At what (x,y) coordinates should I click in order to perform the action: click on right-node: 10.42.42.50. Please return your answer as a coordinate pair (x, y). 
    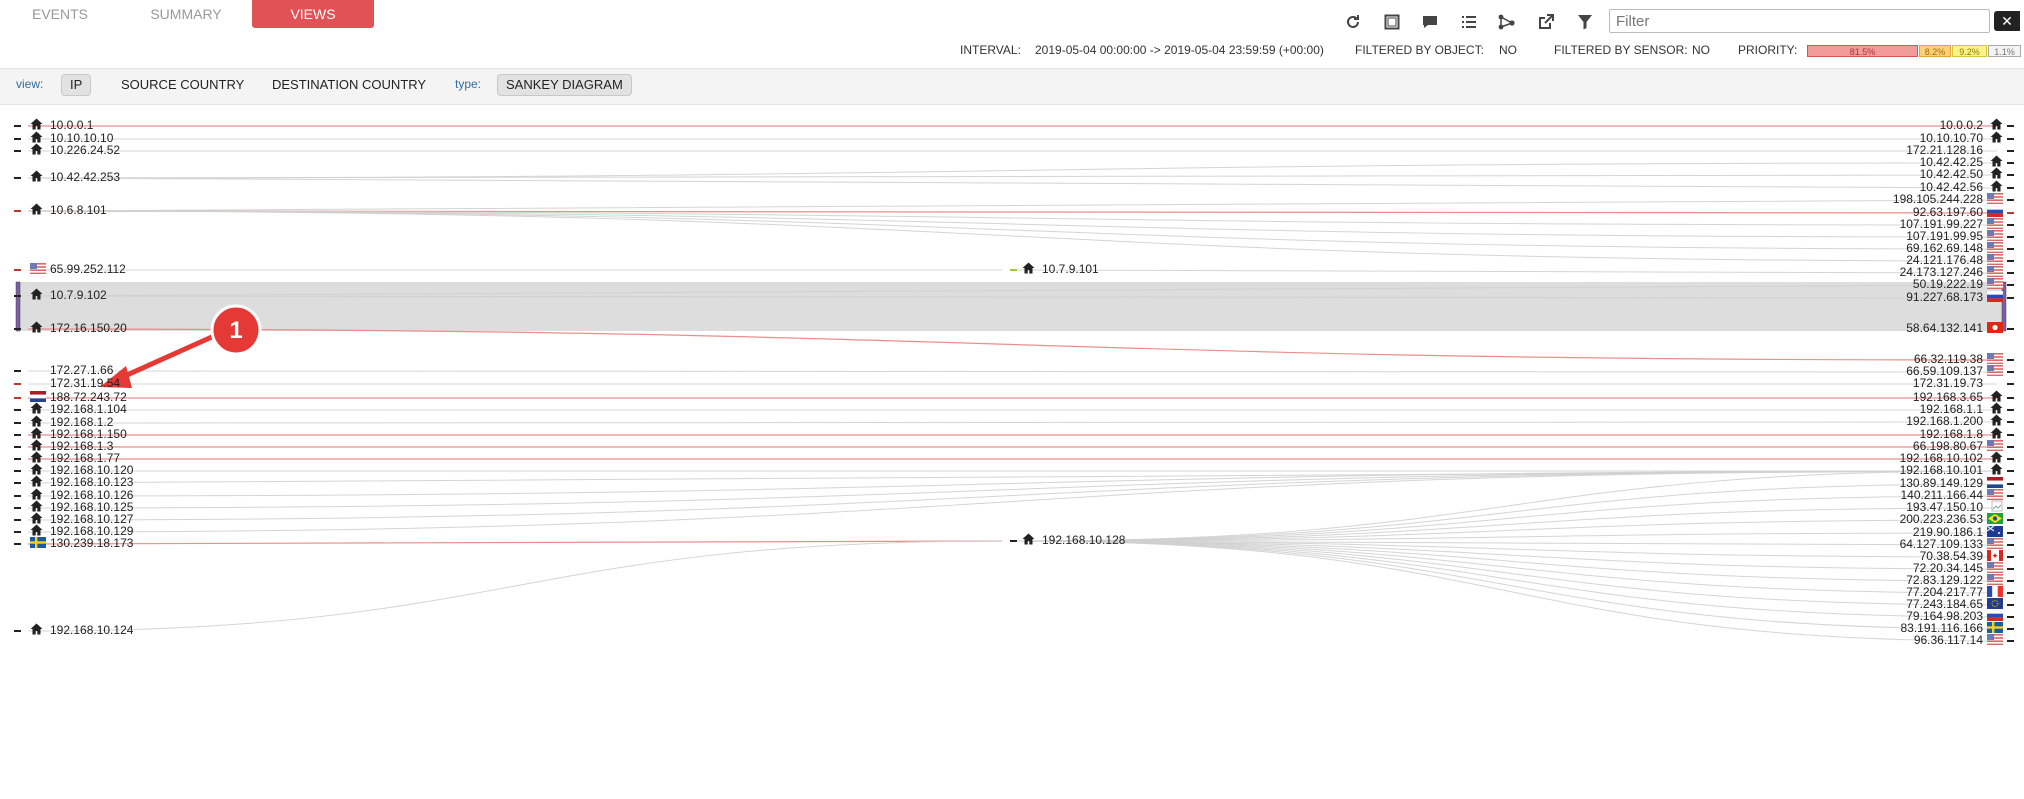
    Looking at the image, I should click on (1961, 174).